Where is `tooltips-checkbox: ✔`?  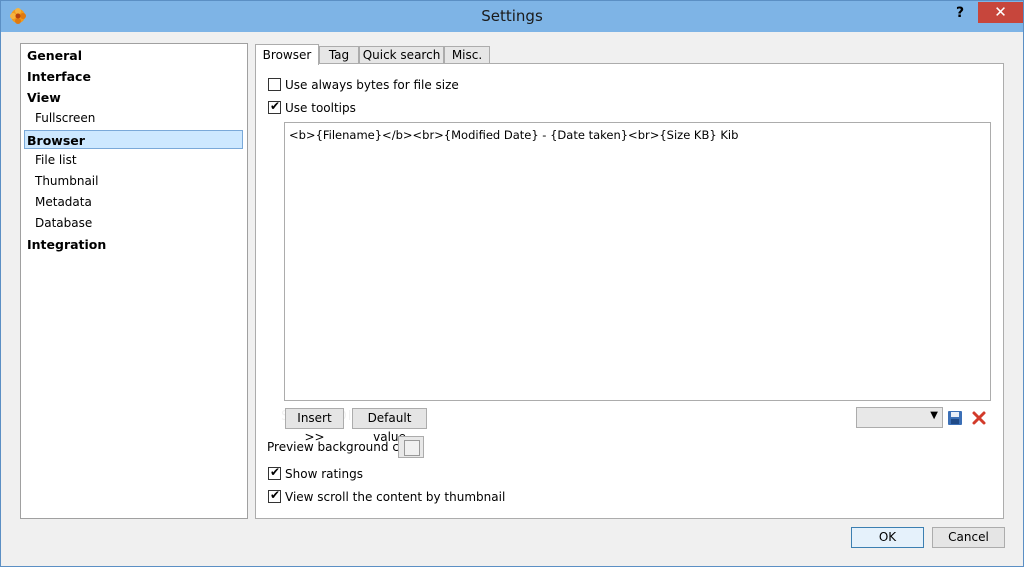
tooltips-checkbox: ✔ is located at coordinates (274, 106).